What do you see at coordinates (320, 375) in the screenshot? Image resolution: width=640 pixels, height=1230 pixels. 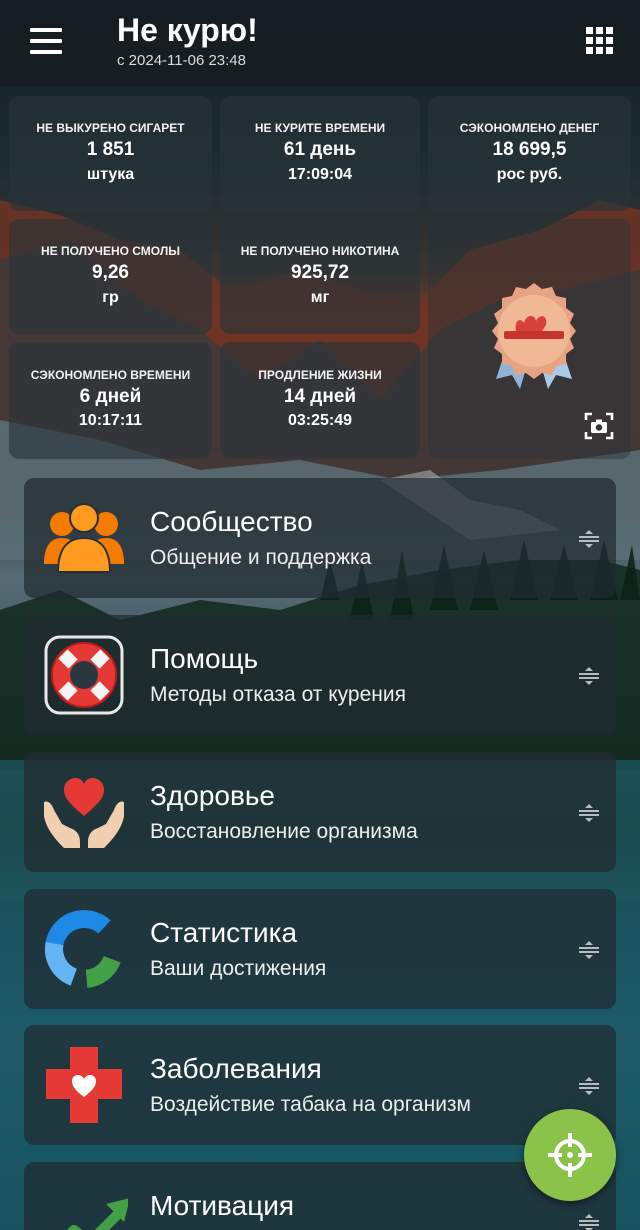 I see `stat-label: ПРОДЛЕНИЕ ЖИЗНИ` at bounding box center [320, 375].